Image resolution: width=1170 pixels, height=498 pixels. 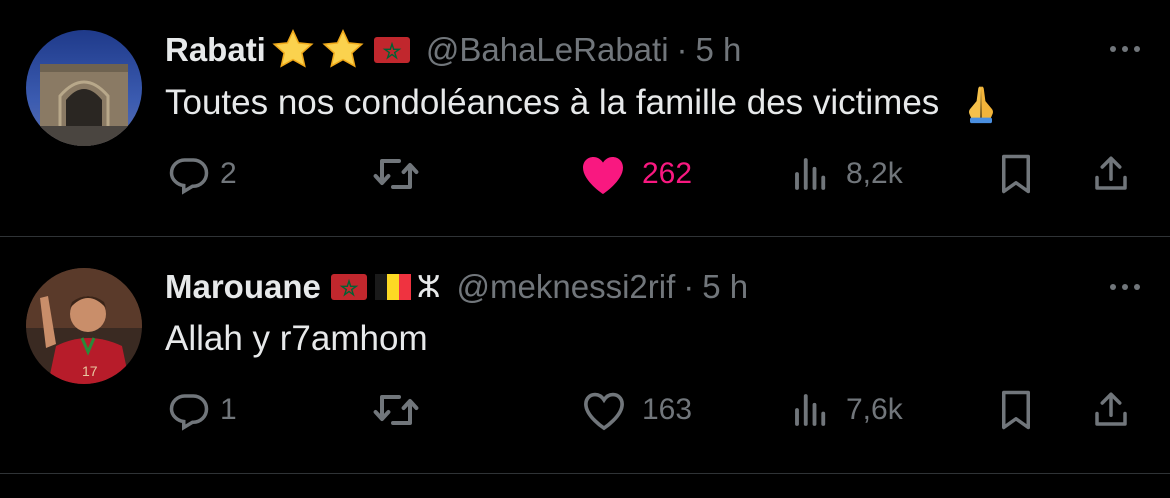 What do you see at coordinates (228, 409) in the screenshot?
I see `reply-count: 1` at bounding box center [228, 409].